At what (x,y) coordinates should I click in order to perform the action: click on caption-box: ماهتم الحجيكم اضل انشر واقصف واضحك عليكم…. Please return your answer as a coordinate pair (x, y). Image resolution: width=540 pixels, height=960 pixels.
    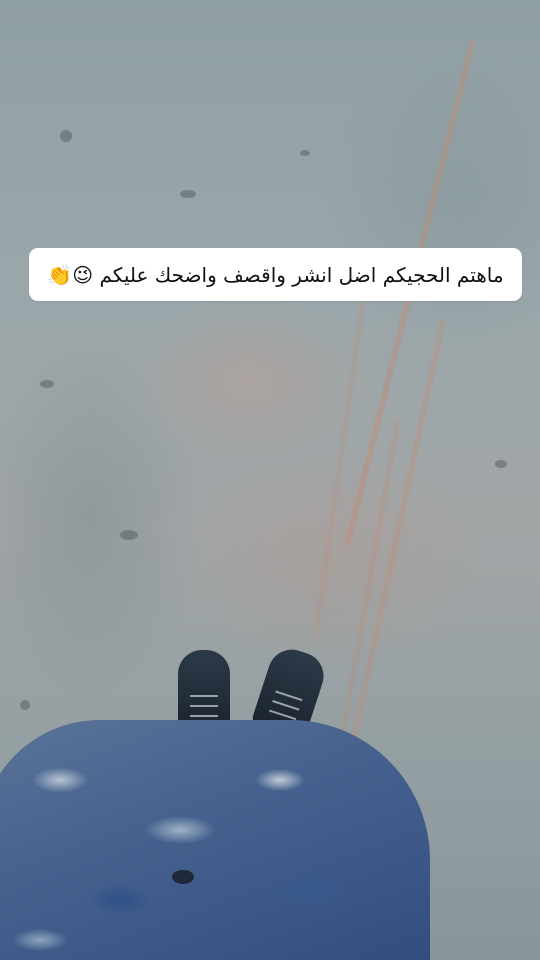
    Looking at the image, I should click on (275, 274).